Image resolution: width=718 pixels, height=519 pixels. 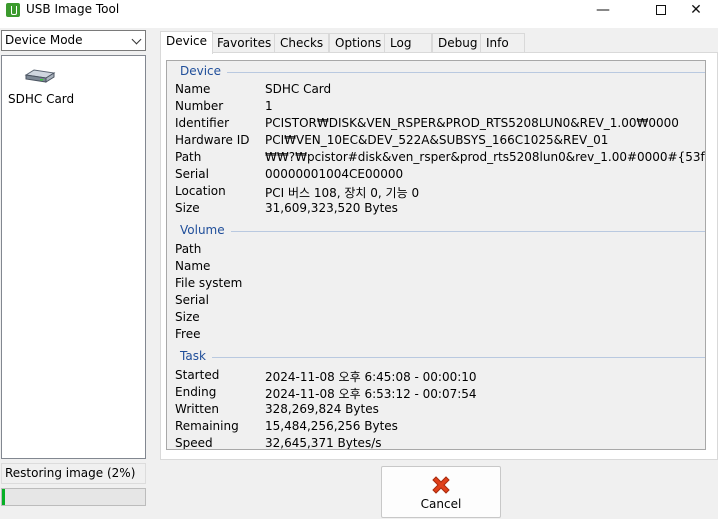 I want to click on volume-serial-label: Serial, so click(x=192, y=300).